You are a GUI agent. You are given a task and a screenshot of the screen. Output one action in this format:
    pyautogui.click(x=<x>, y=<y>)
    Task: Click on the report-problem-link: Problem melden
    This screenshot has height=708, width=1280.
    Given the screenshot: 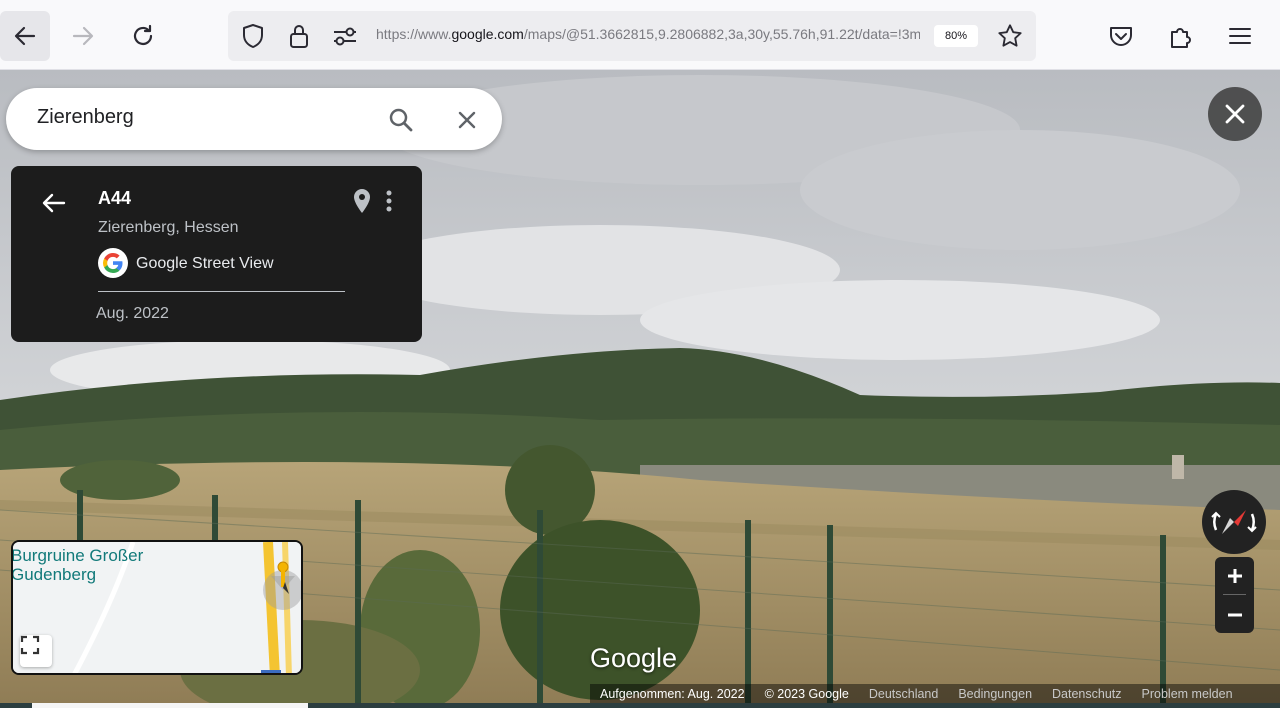 What is the action you would take?
    pyautogui.click(x=1187, y=694)
    